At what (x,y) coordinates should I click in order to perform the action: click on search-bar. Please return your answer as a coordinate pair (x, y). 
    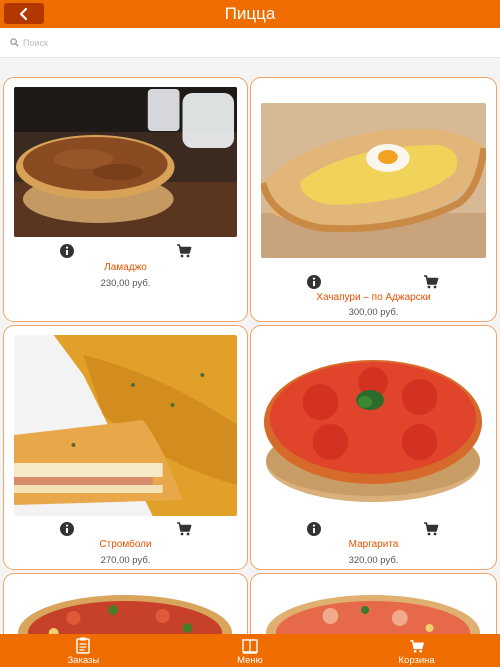
    Looking at the image, I should click on (250, 43).